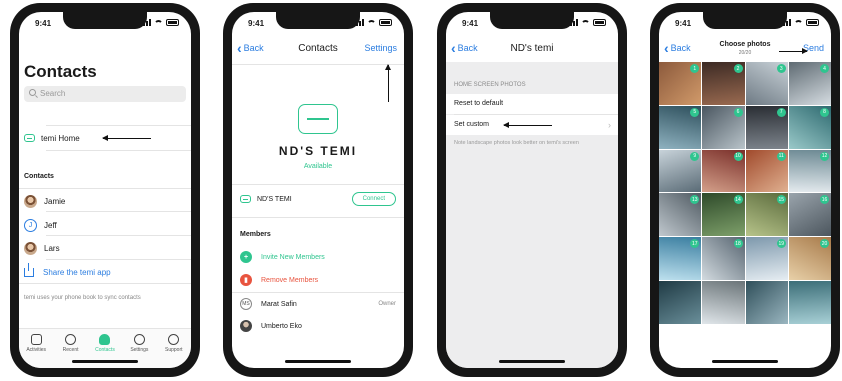  What do you see at coordinates (30, 201) in the screenshot?
I see `avatar` at bounding box center [30, 201].